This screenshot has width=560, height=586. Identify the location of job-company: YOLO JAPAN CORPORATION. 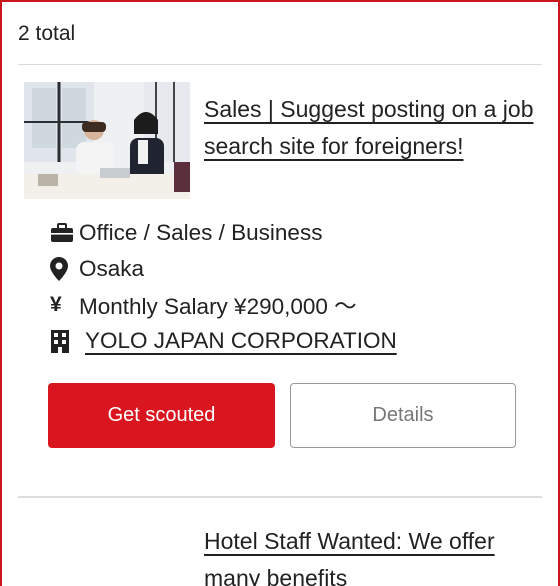
(223, 341).